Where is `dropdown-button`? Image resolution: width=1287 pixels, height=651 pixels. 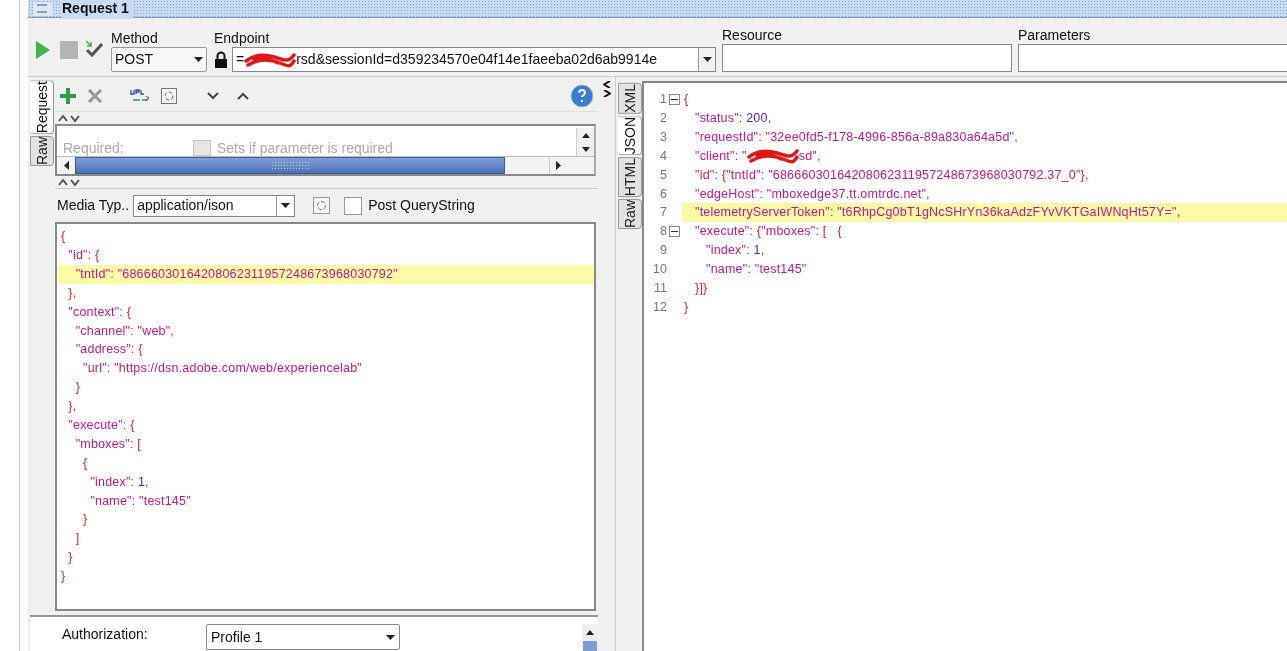
dropdown-button is located at coordinates (706, 59).